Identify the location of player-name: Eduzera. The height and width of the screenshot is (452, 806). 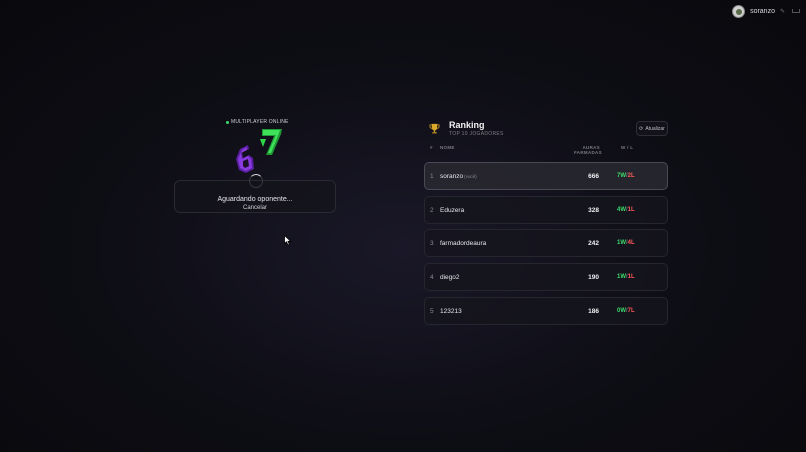
(452, 210).